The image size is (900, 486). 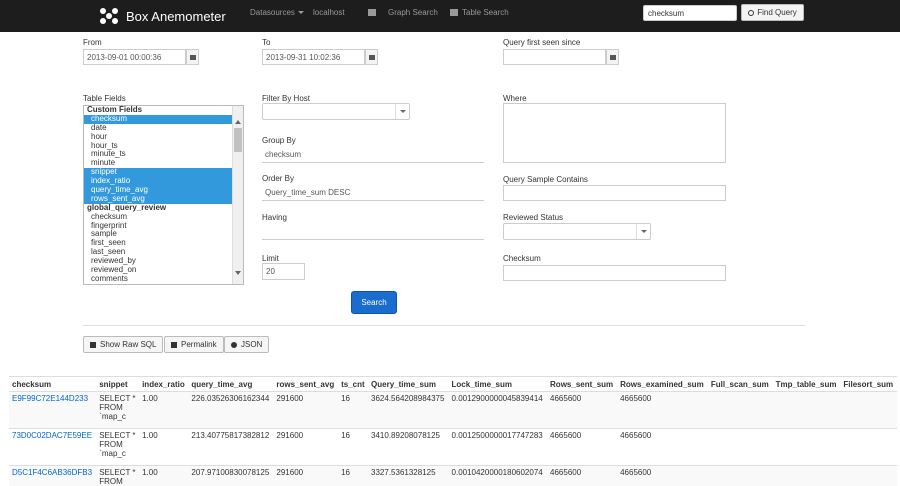 What do you see at coordinates (614, 273) in the screenshot?
I see `checksum-input` at bounding box center [614, 273].